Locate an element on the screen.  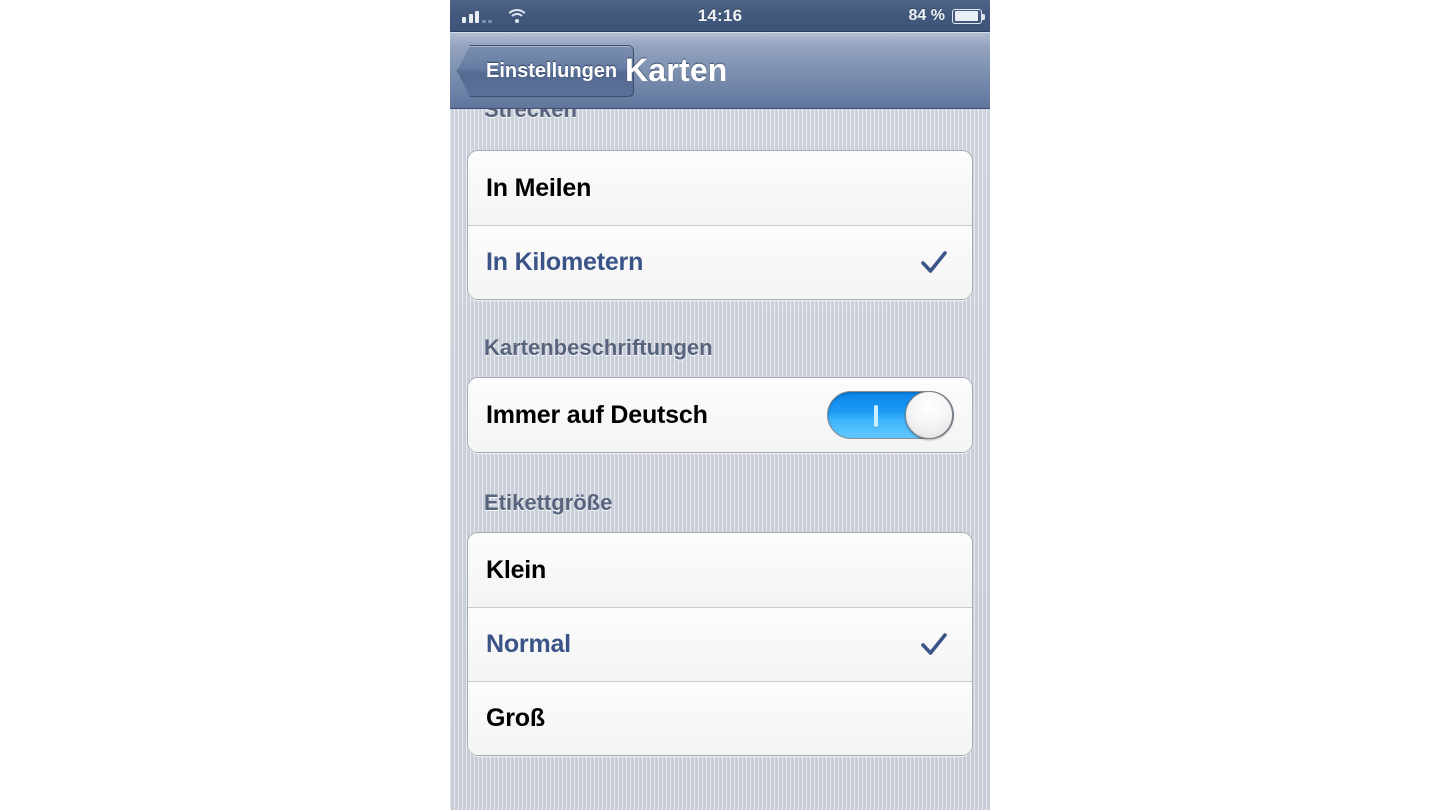
status-bar-right: 84 % is located at coordinates (946, 16).